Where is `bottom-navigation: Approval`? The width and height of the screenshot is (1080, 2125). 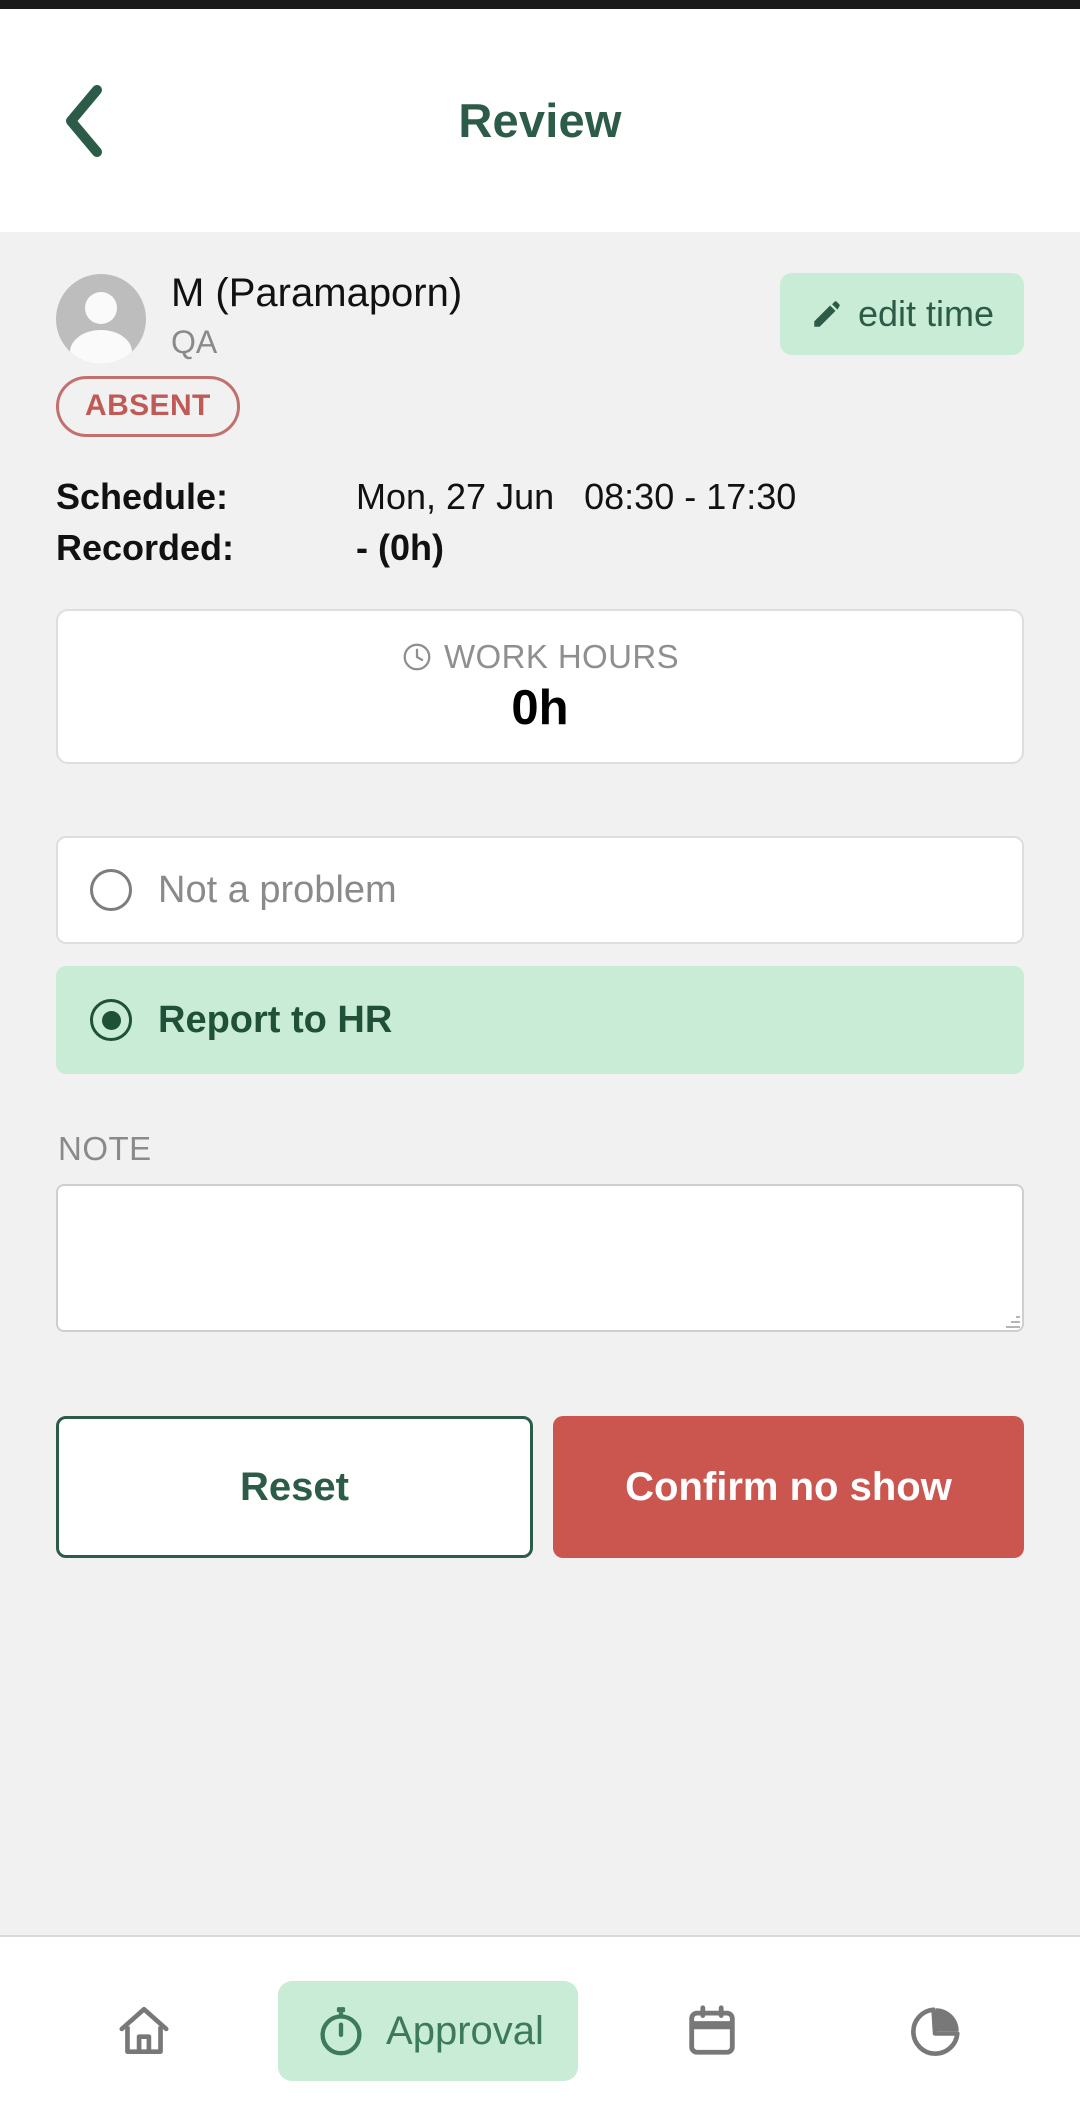
bottom-navigation: Approval is located at coordinates (540, 2031).